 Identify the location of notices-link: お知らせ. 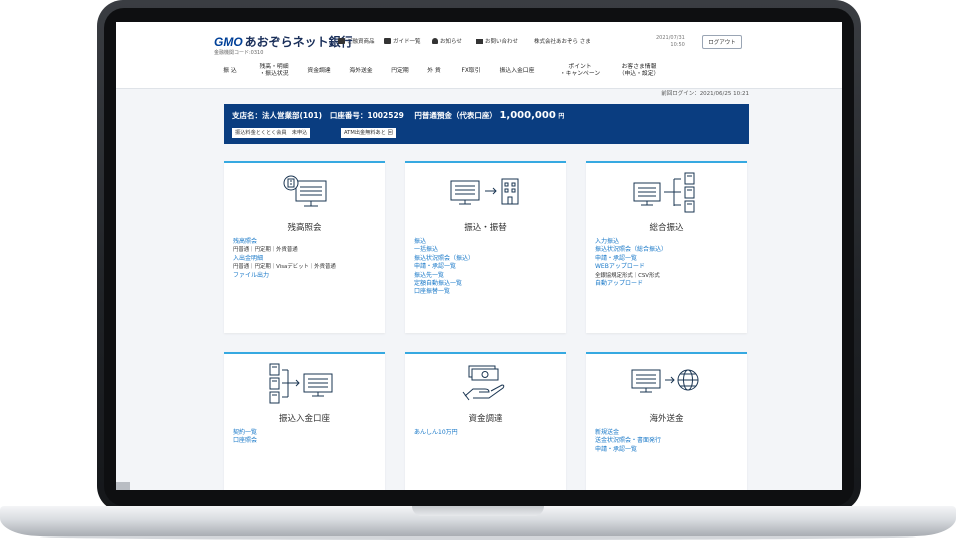
(447, 41).